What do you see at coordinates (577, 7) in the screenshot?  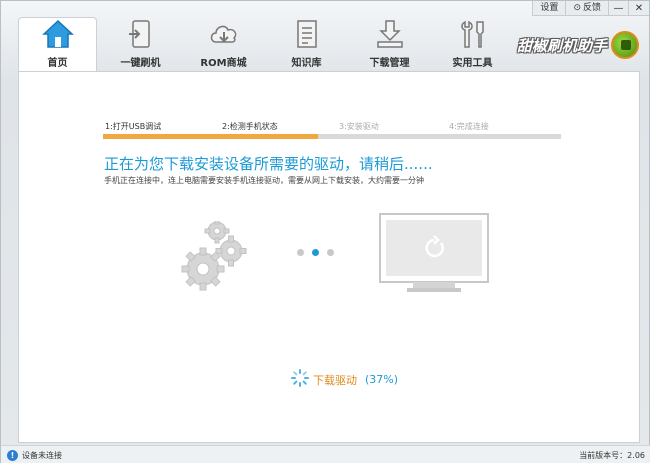 I see `feedback-icon: ⊙` at bounding box center [577, 7].